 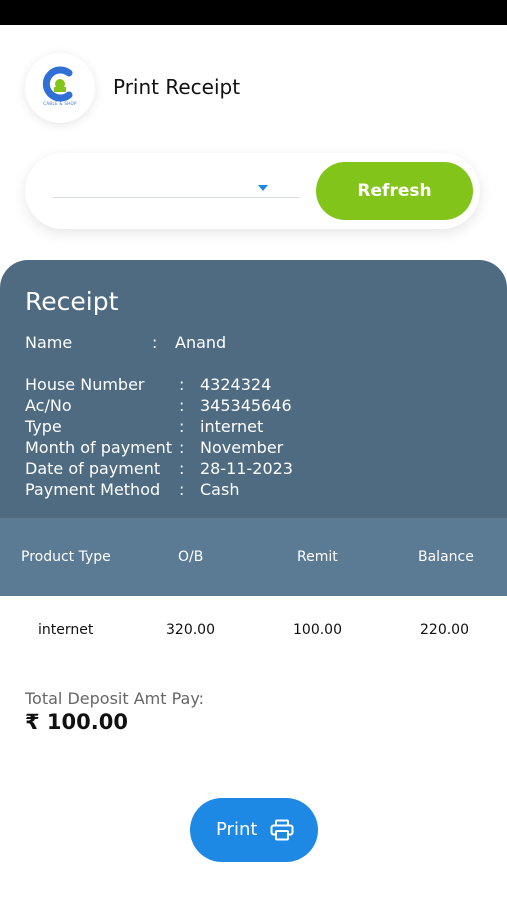 What do you see at coordinates (237, 829) in the screenshot?
I see `print-label: Print` at bounding box center [237, 829].